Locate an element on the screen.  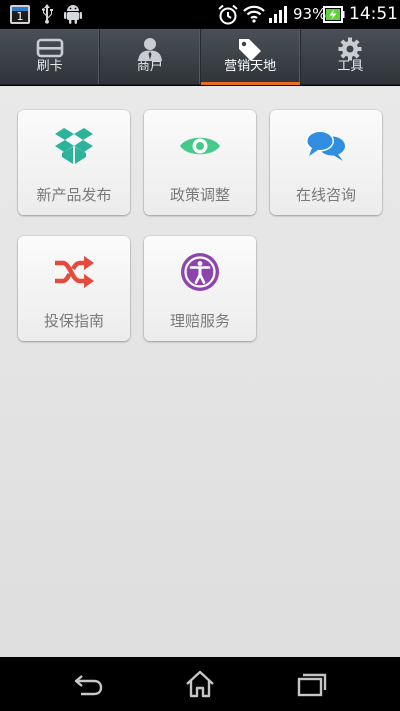
chat-bubbles-icon is located at coordinates (325, 145).